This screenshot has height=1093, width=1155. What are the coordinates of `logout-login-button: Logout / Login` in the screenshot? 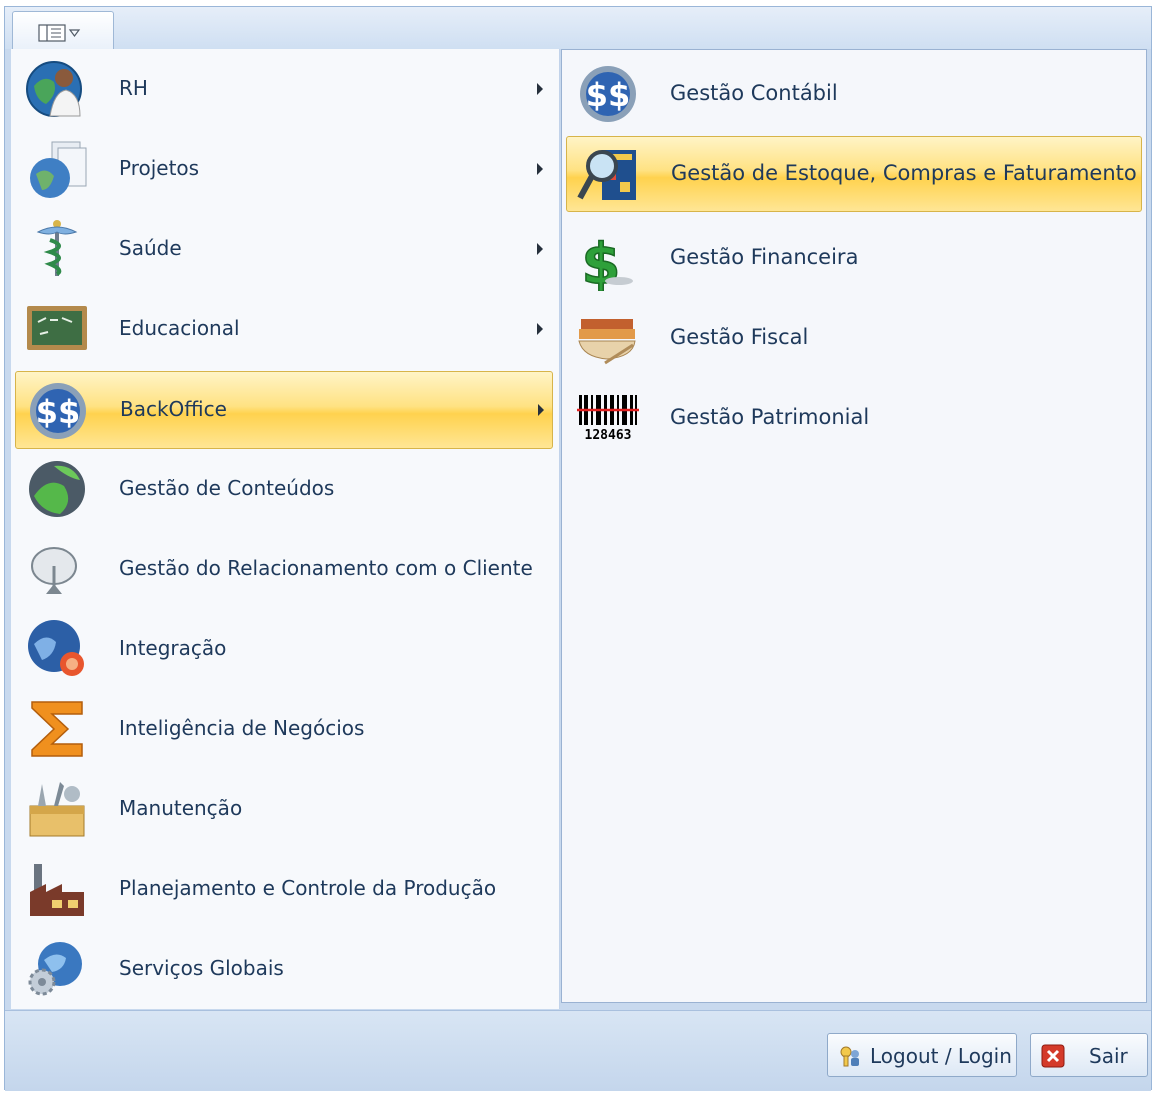 It's located at (922, 1055).